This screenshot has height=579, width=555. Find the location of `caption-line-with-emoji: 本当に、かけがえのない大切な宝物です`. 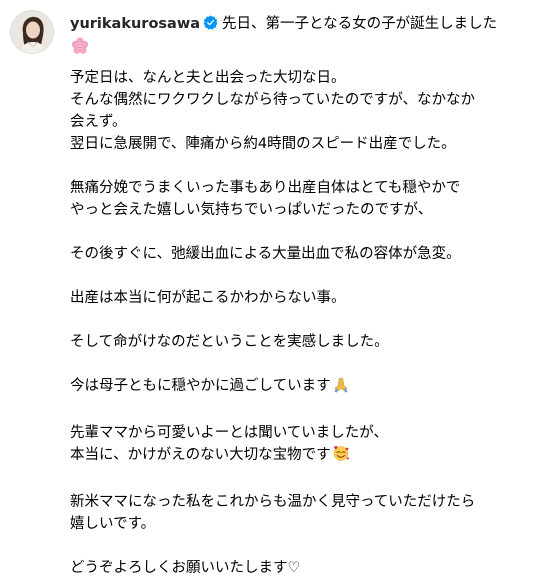

caption-line-with-emoji: 本当に、かけがえのない大切な宝物です is located at coordinates (307, 456).